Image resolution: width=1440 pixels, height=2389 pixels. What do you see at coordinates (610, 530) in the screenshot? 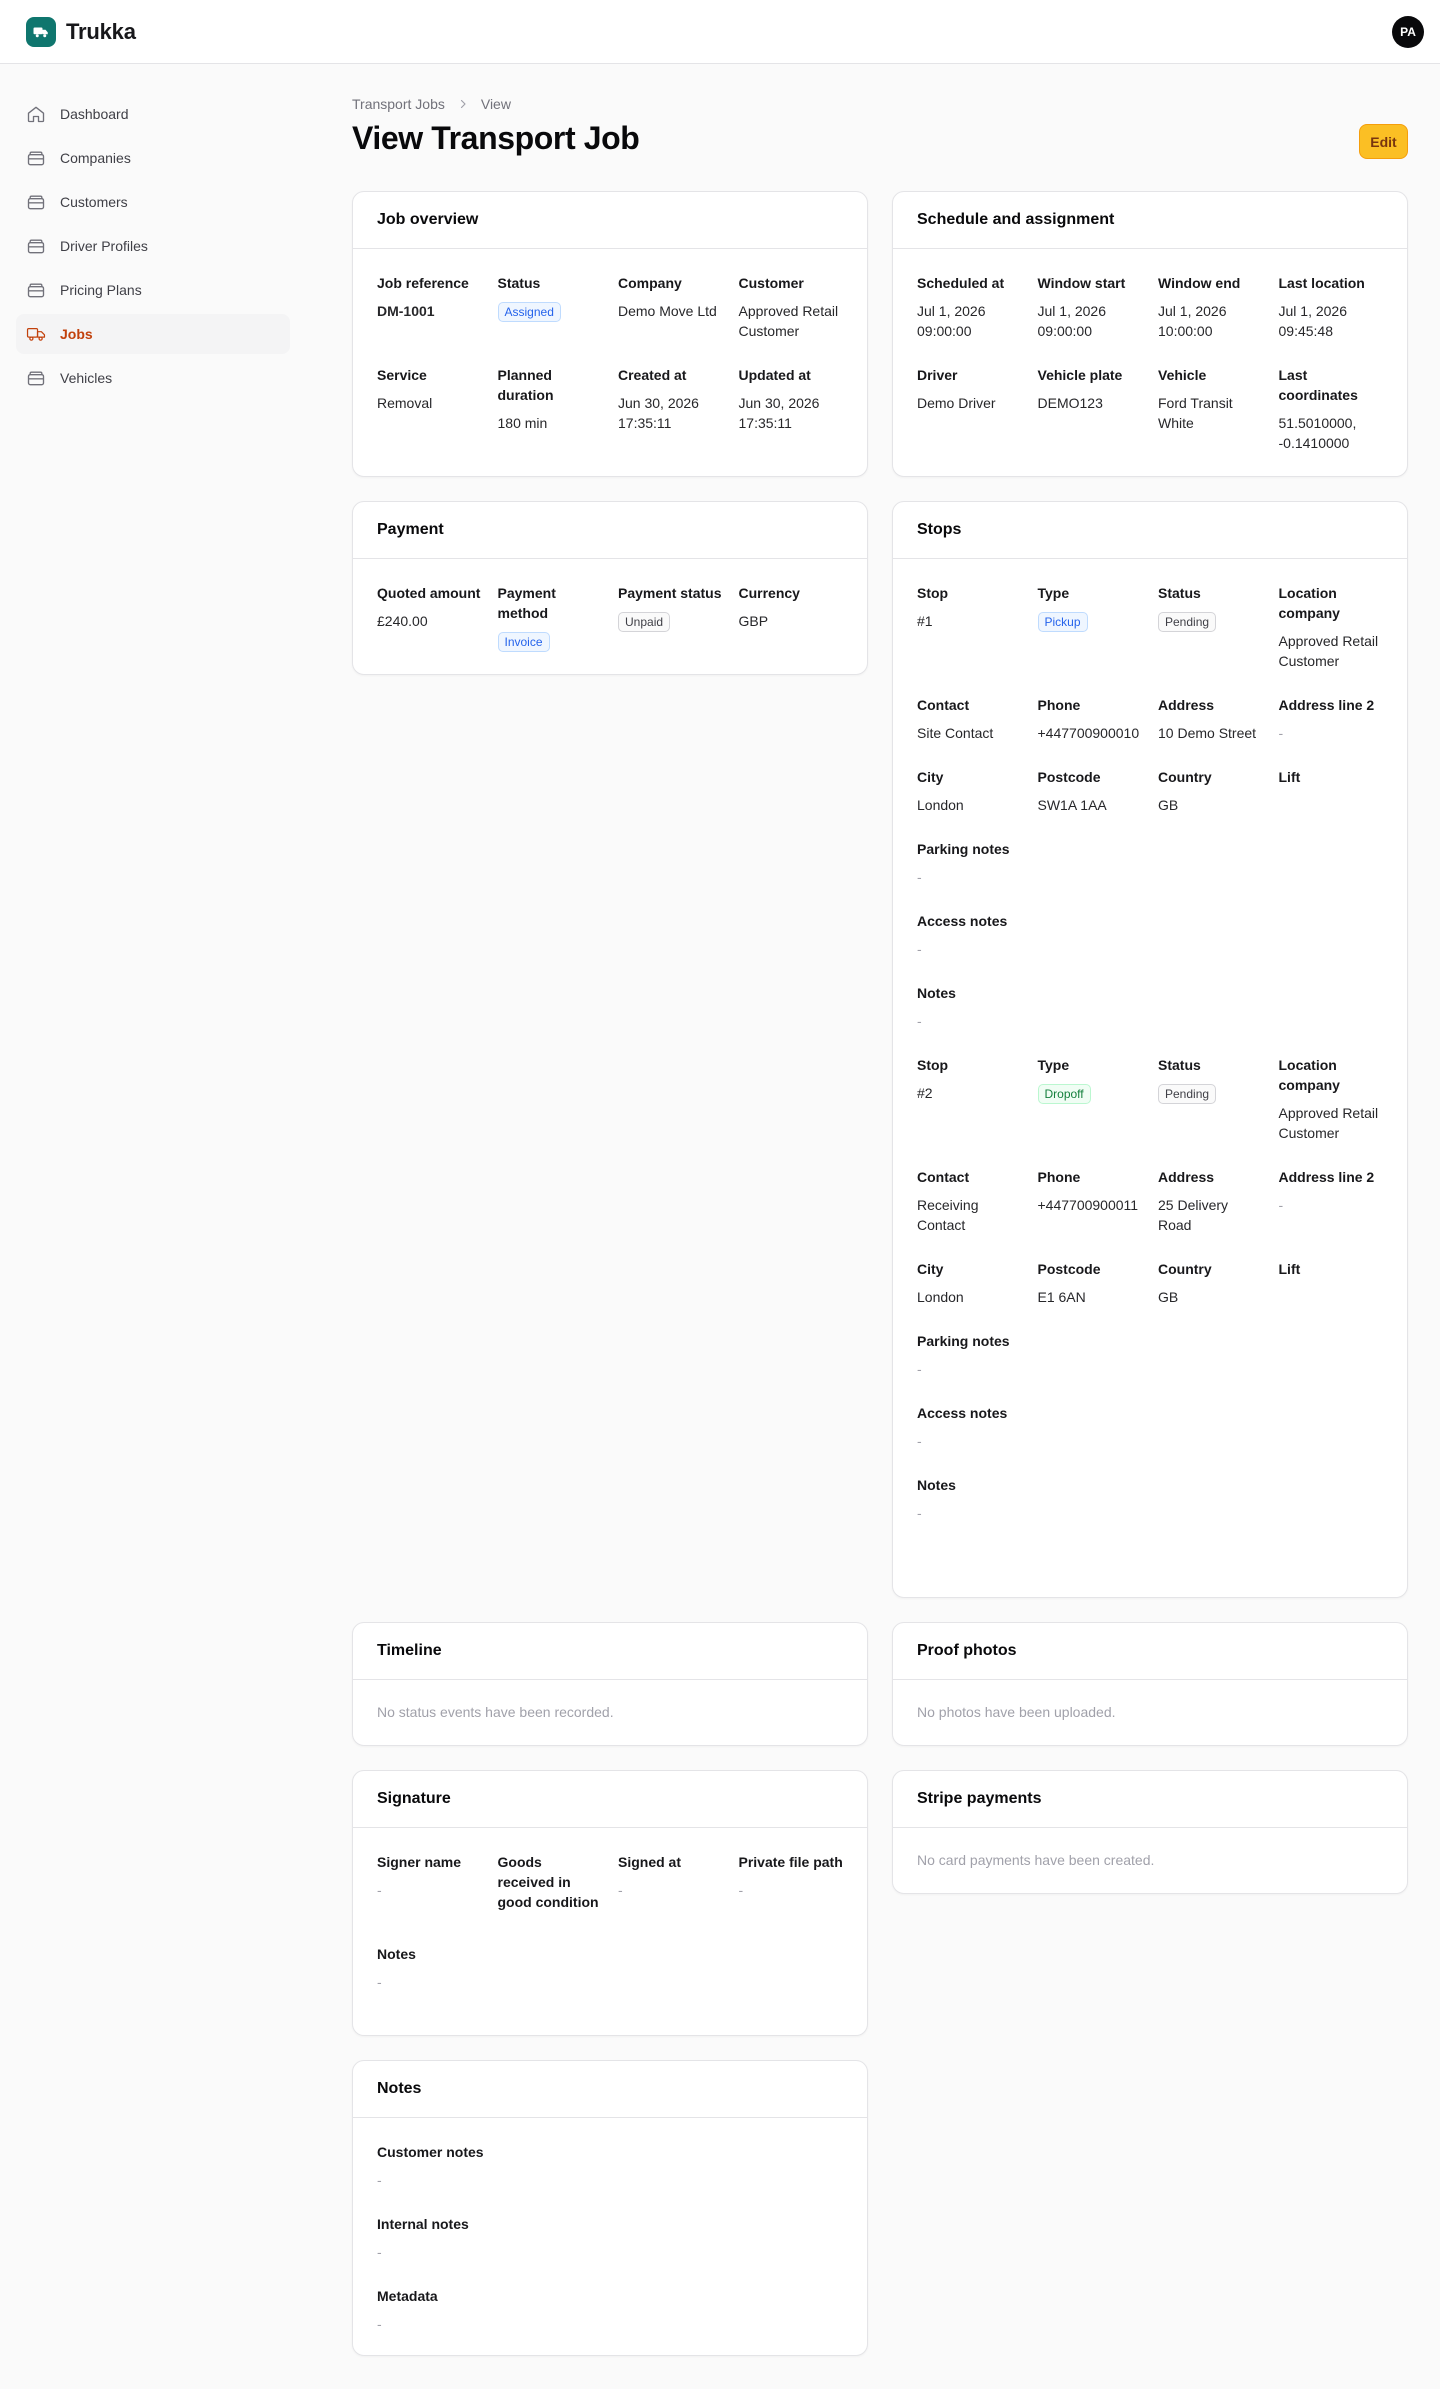
I see `card-title: Payment` at bounding box center [610, 530].